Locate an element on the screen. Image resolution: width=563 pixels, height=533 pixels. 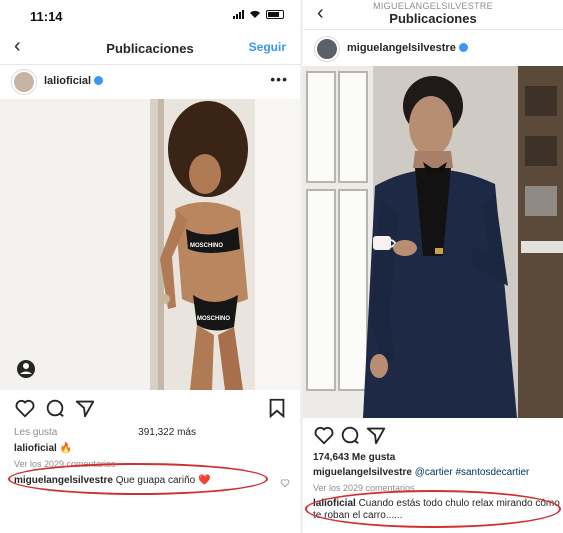
follow-button: Seguir is located at coordinates (267, 47).